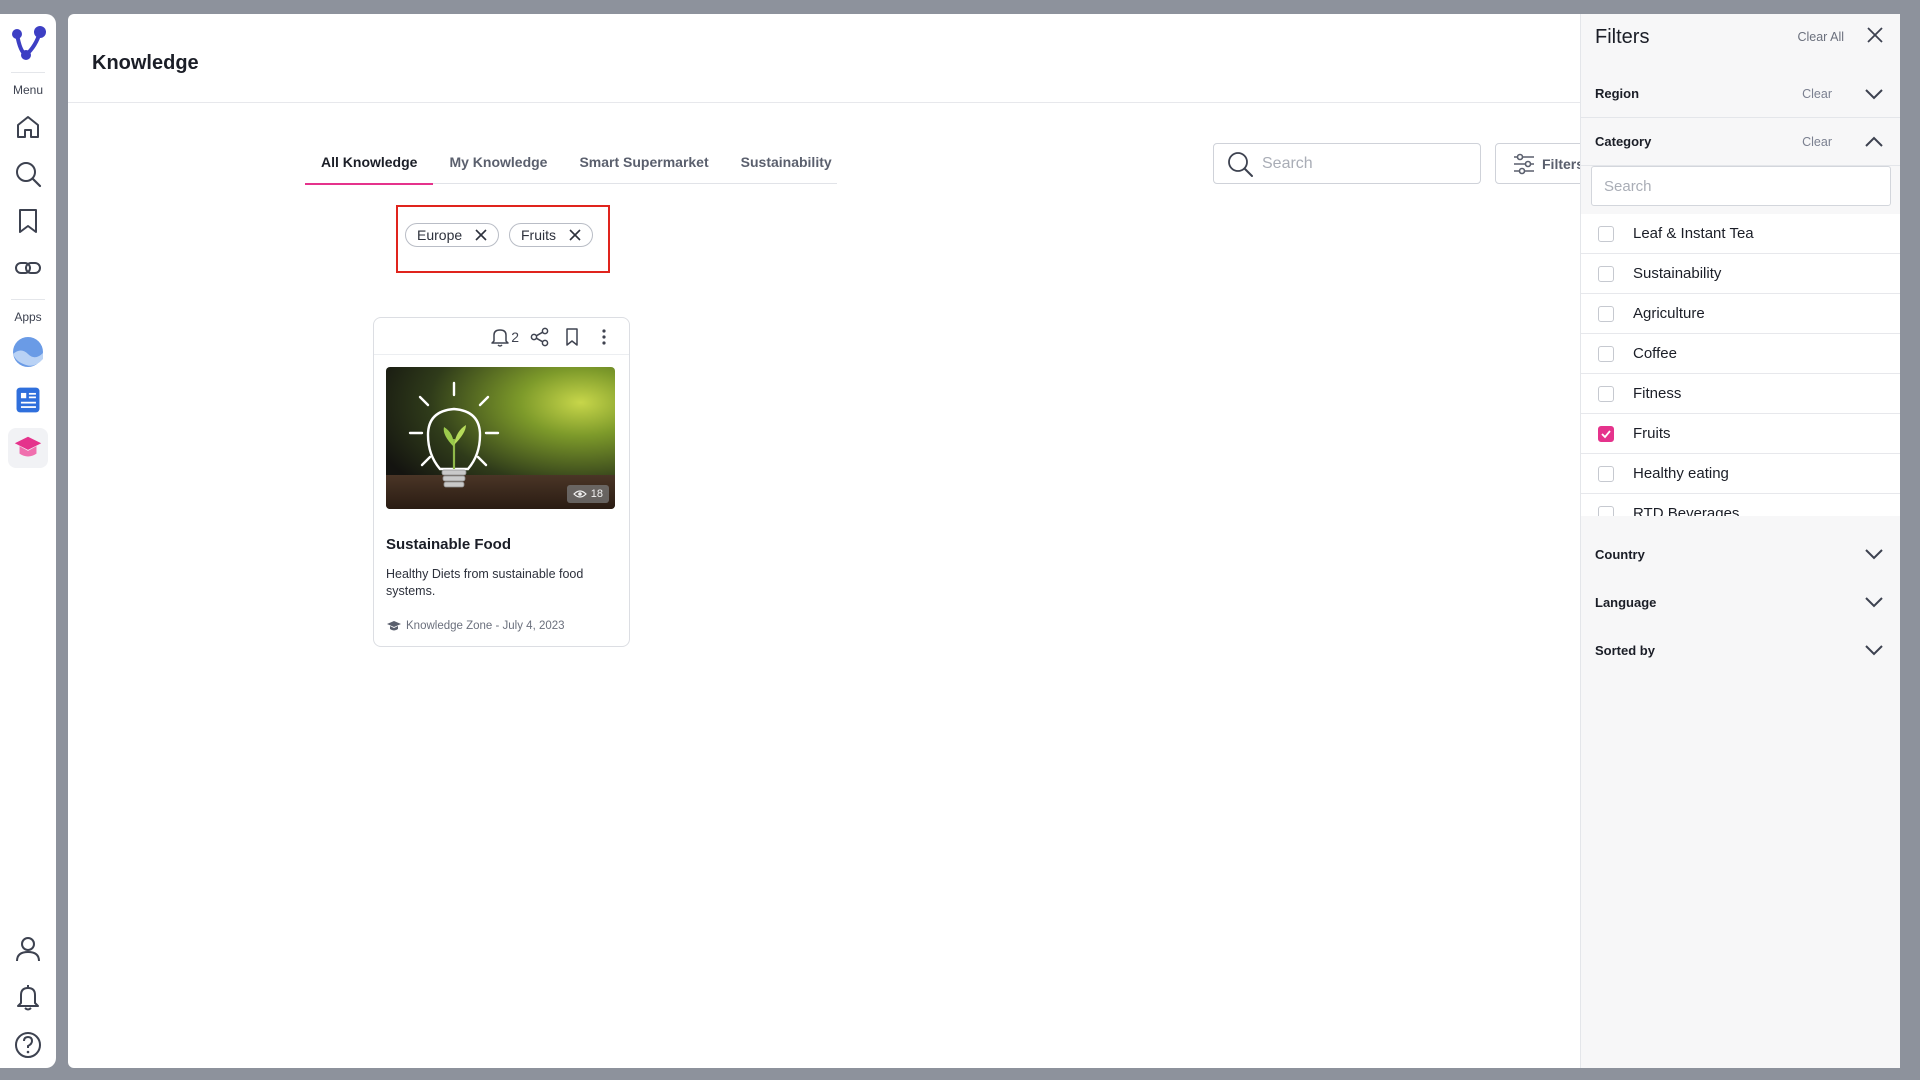  What do you see at coordinates (28, 448) in the screenshot?
I see `graduation-cap-app-icon` at bounding box center [28, 448].